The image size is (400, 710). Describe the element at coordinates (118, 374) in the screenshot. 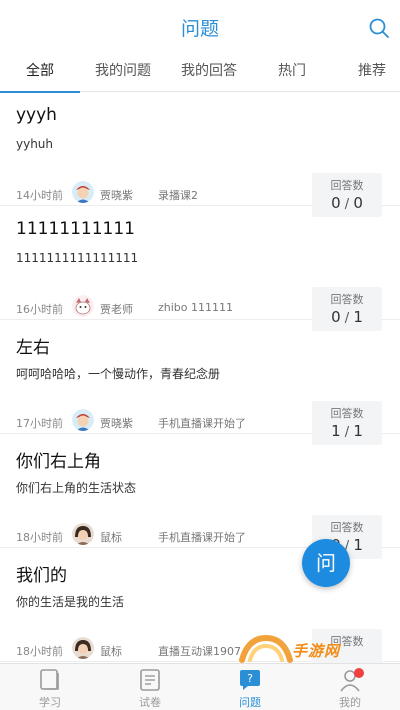

I see `question-description: 呵呵哈哈哈，一个慢动作，青春纪念册` at that location.